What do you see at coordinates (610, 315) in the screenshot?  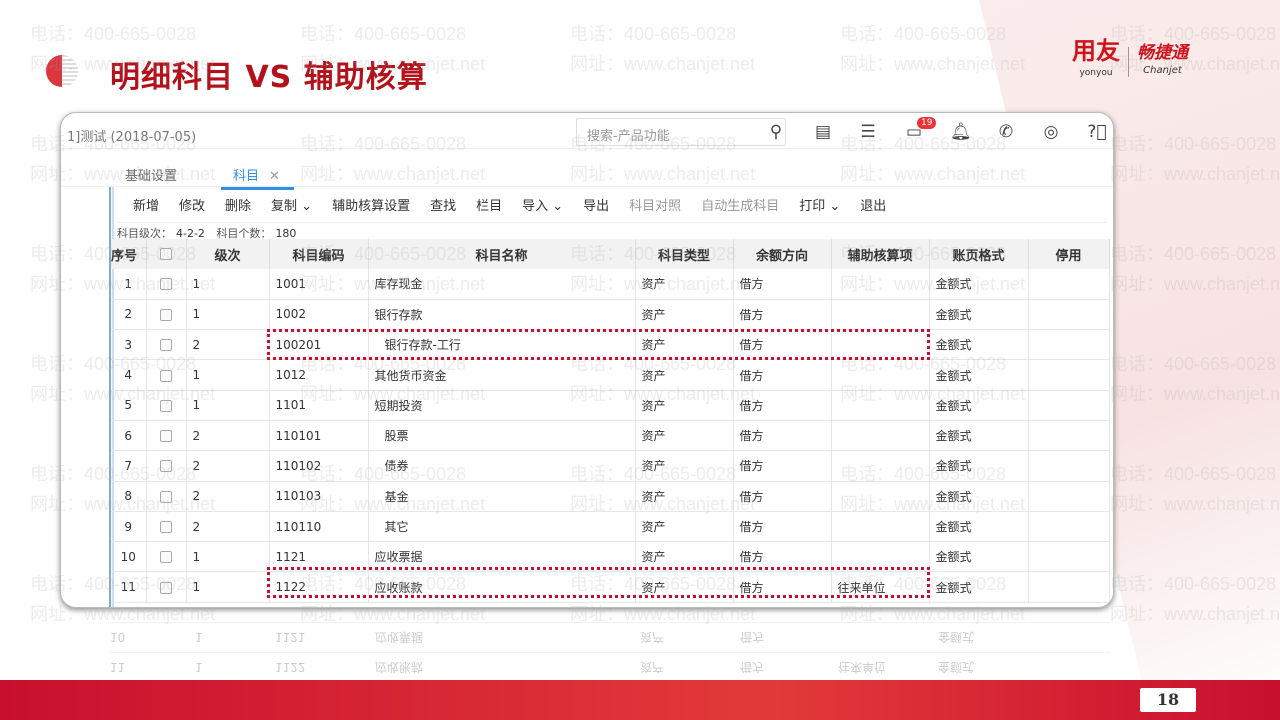 I see `table-row: 2 1 1002 银行存款 资产 借方 金额式` at bounding box center [610, 315].